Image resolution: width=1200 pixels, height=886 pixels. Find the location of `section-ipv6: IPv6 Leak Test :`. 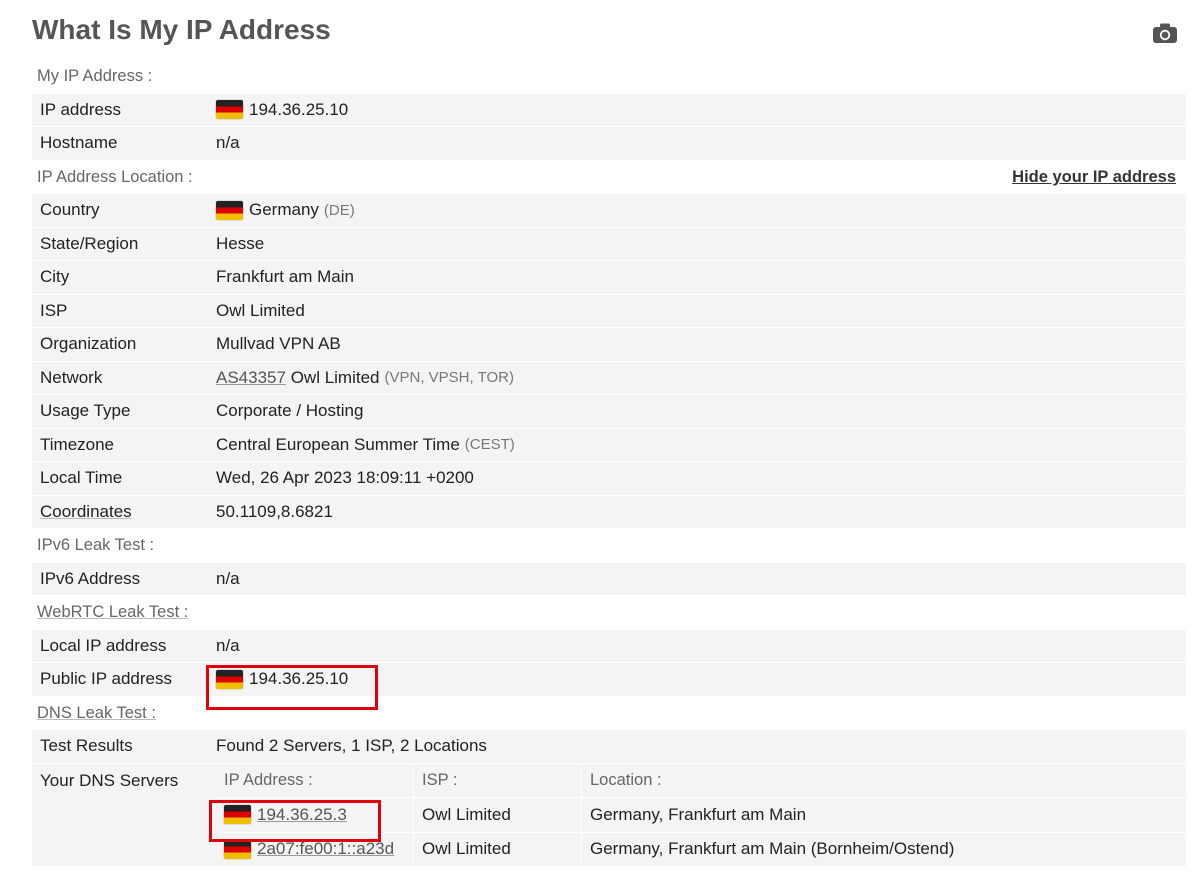

section-ipv6: IPv6 Leak Test : is located at coordinates (609, 546).